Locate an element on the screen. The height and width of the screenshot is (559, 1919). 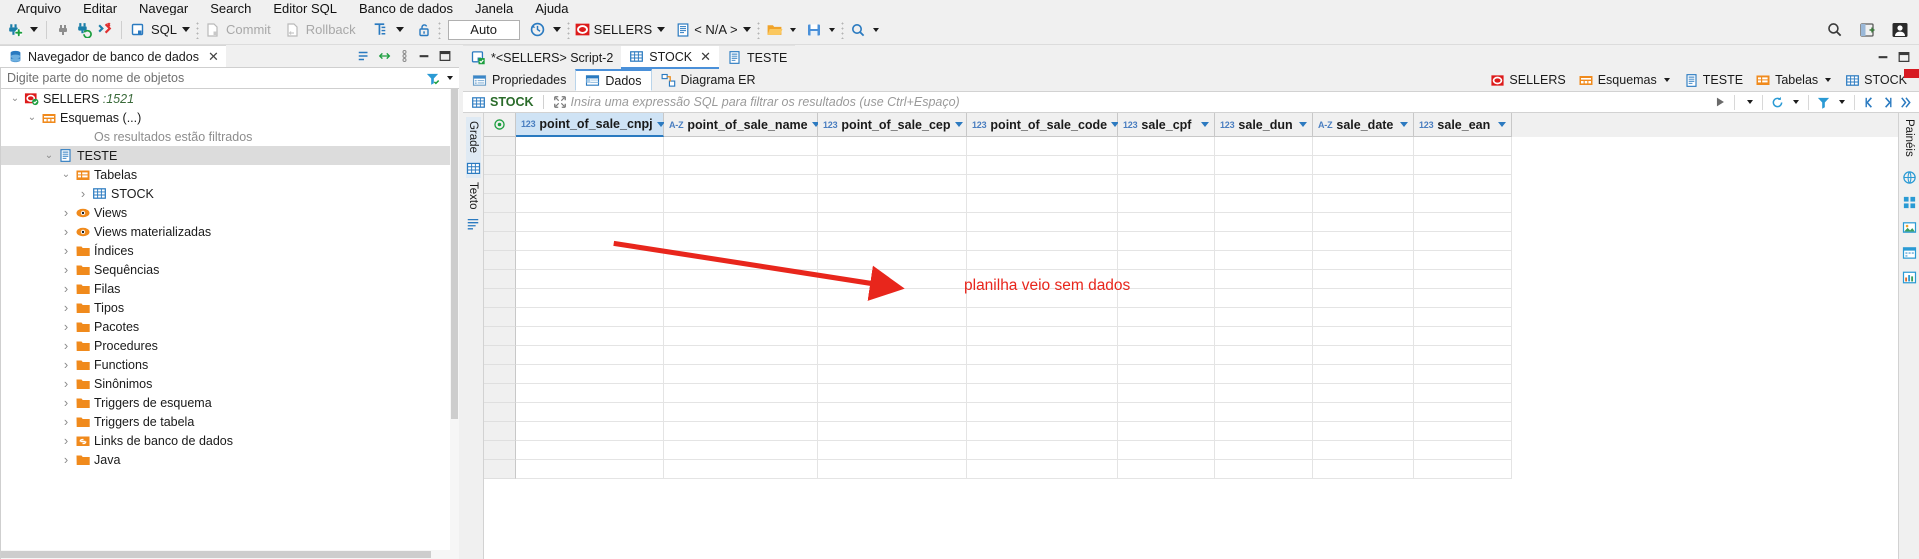
tree-node-tipos: › Tipos is located at coordinates (230, 307).